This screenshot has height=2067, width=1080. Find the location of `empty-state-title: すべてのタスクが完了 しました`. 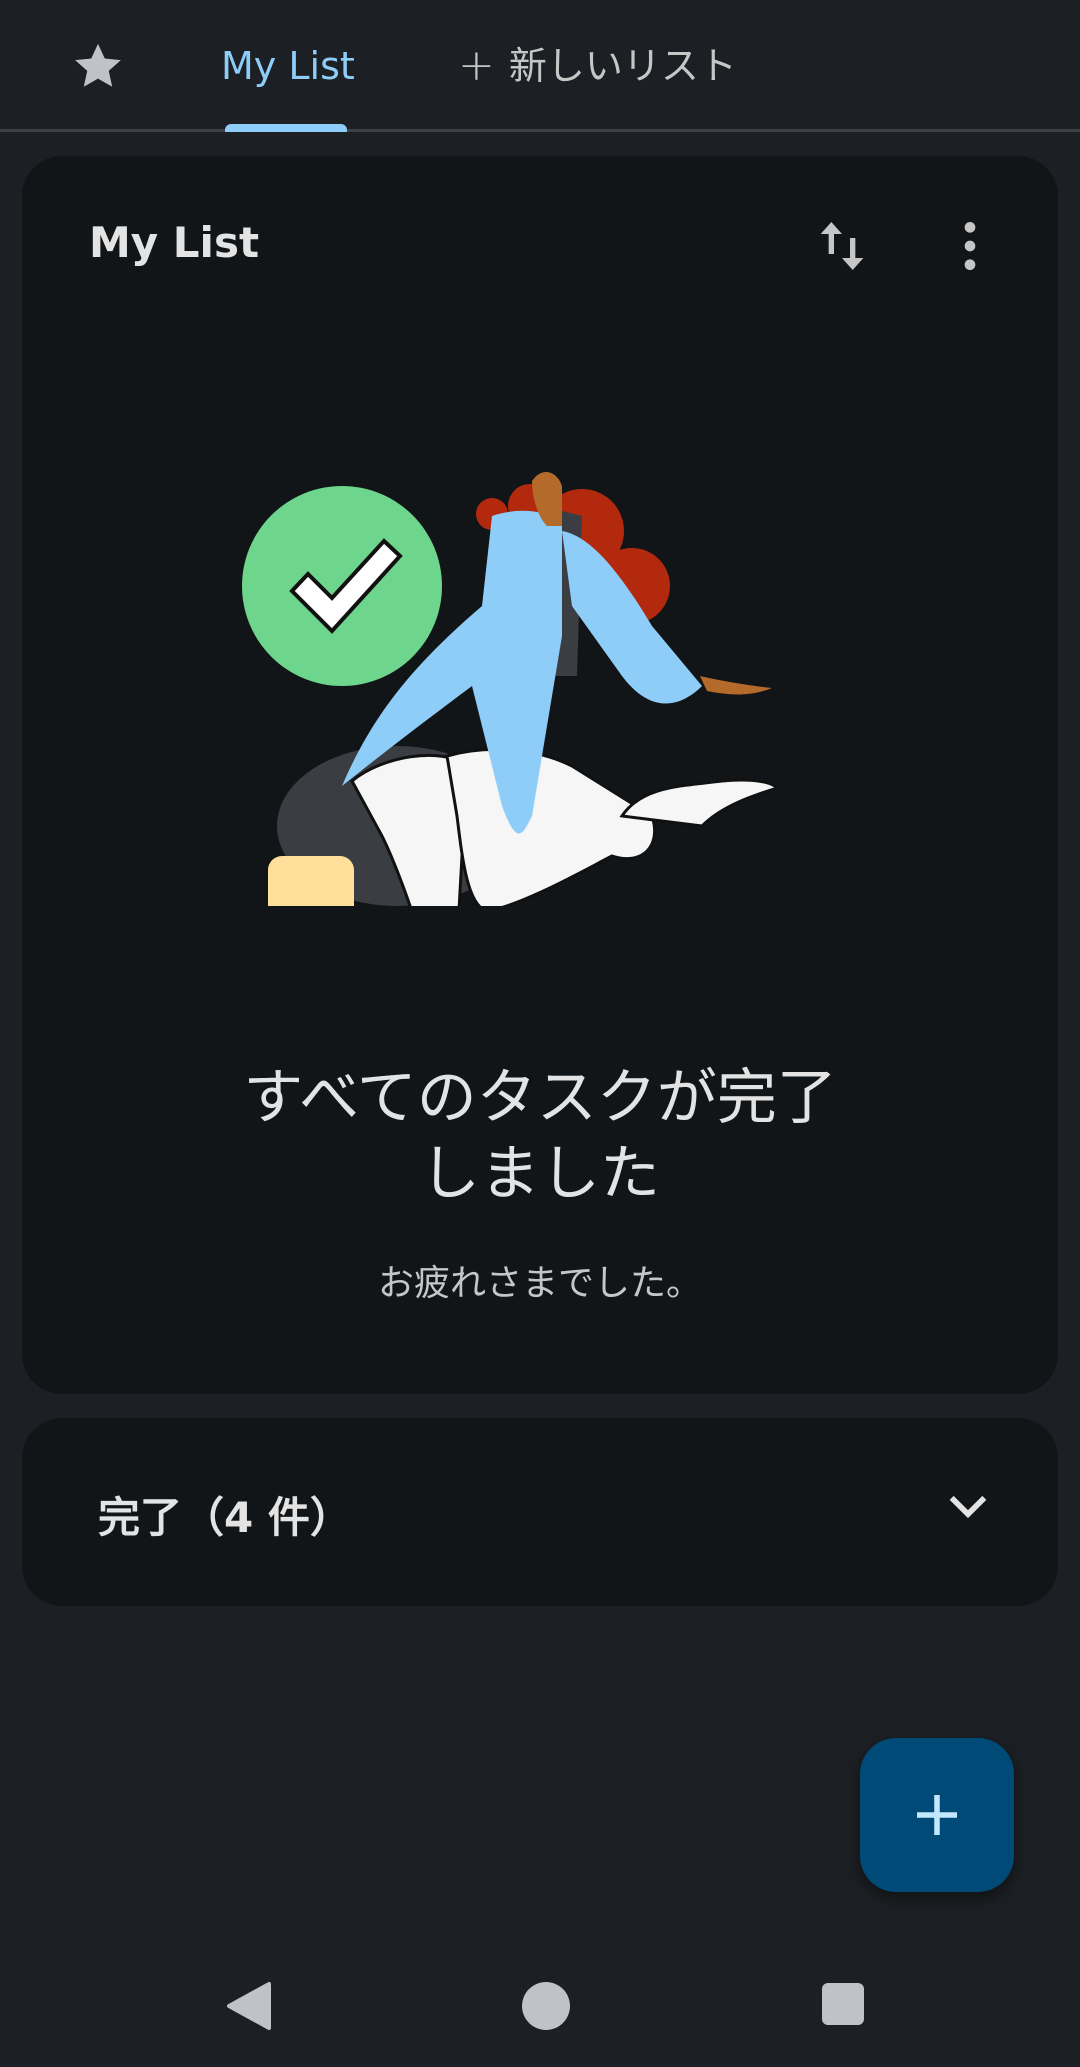

empty-state-title: すべてのタスクが完了 しました is located at coordinates (540, 1136).